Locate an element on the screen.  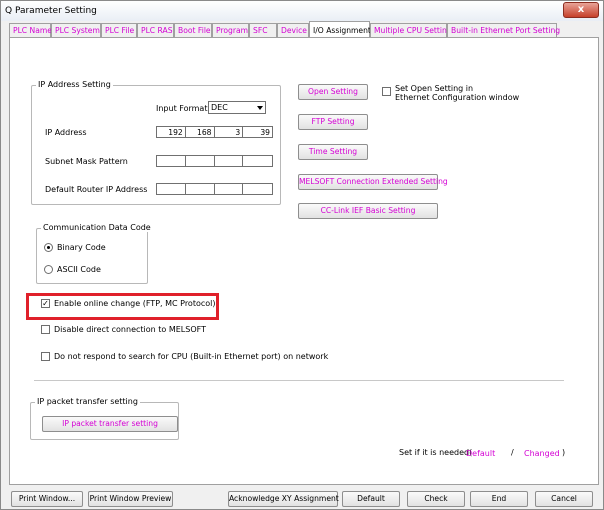
tab-io-assignment: I/O Assignment is located at coordinates (340, 29).